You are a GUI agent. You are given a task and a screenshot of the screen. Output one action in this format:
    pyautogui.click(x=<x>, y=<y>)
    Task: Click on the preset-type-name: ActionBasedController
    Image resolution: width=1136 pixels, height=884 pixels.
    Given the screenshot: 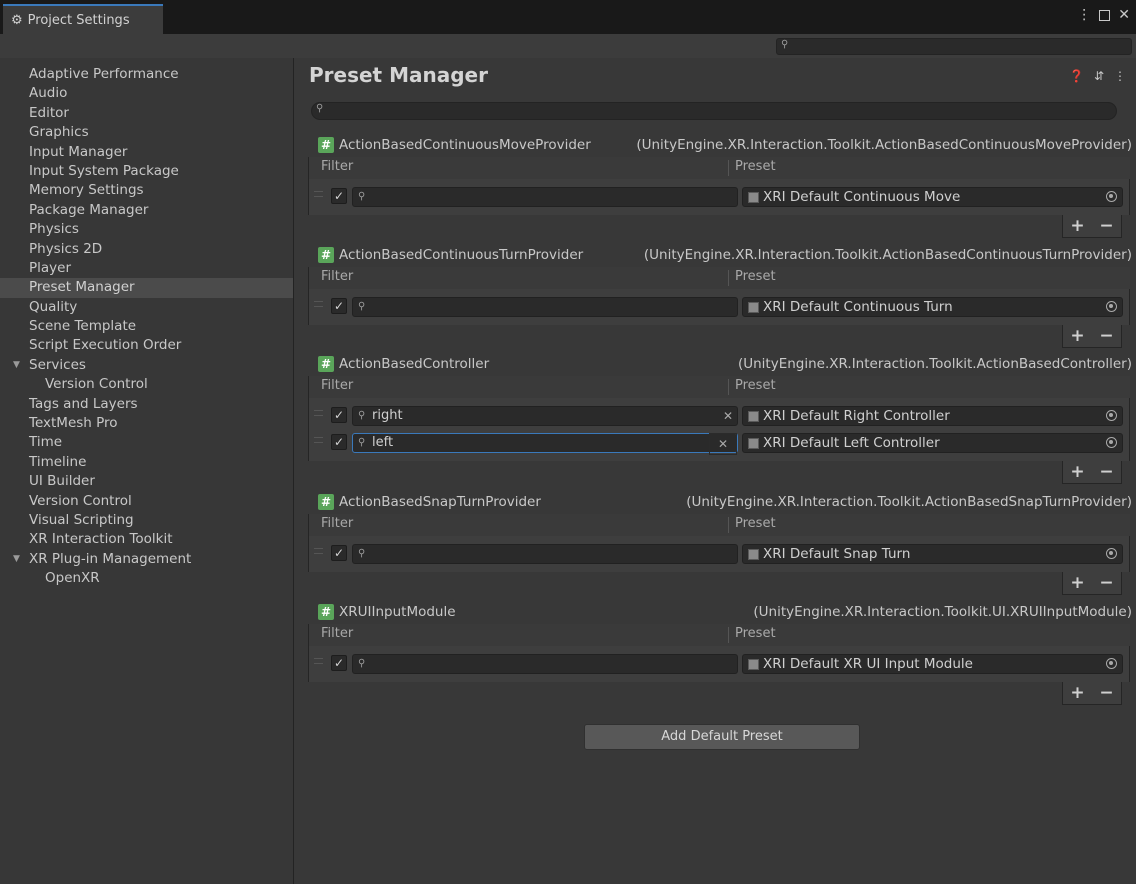 What is the action you would take?
    pyautogui.click(x=414, y=364)
    